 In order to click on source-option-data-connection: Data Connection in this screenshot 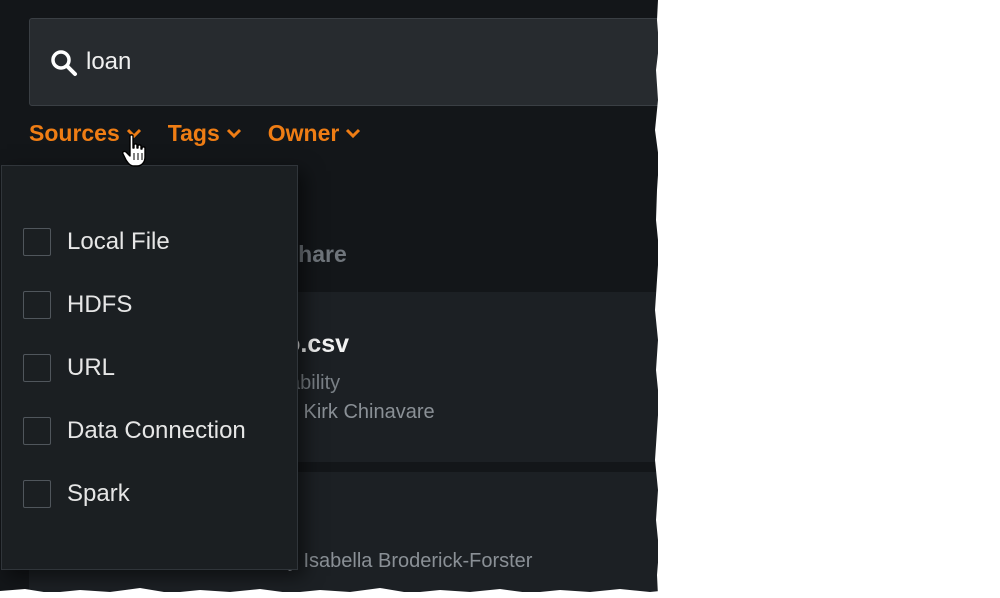, I will do `click(134, 431)`.